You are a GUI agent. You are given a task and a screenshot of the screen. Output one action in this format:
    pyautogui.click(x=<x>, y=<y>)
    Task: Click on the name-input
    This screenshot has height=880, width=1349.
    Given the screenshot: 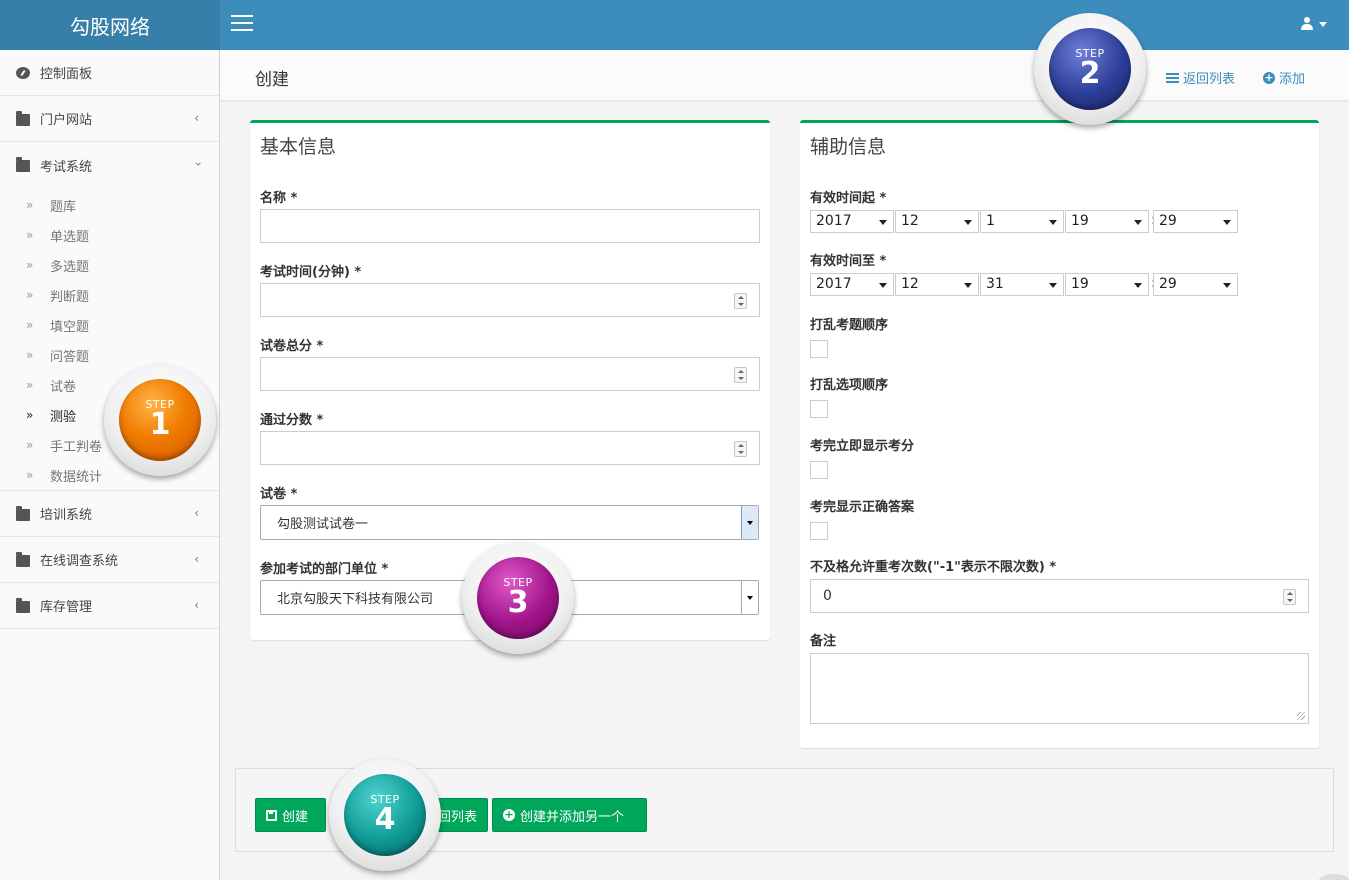 What is the action you would take?
    pyautogui.click(x=510, y=226)
    